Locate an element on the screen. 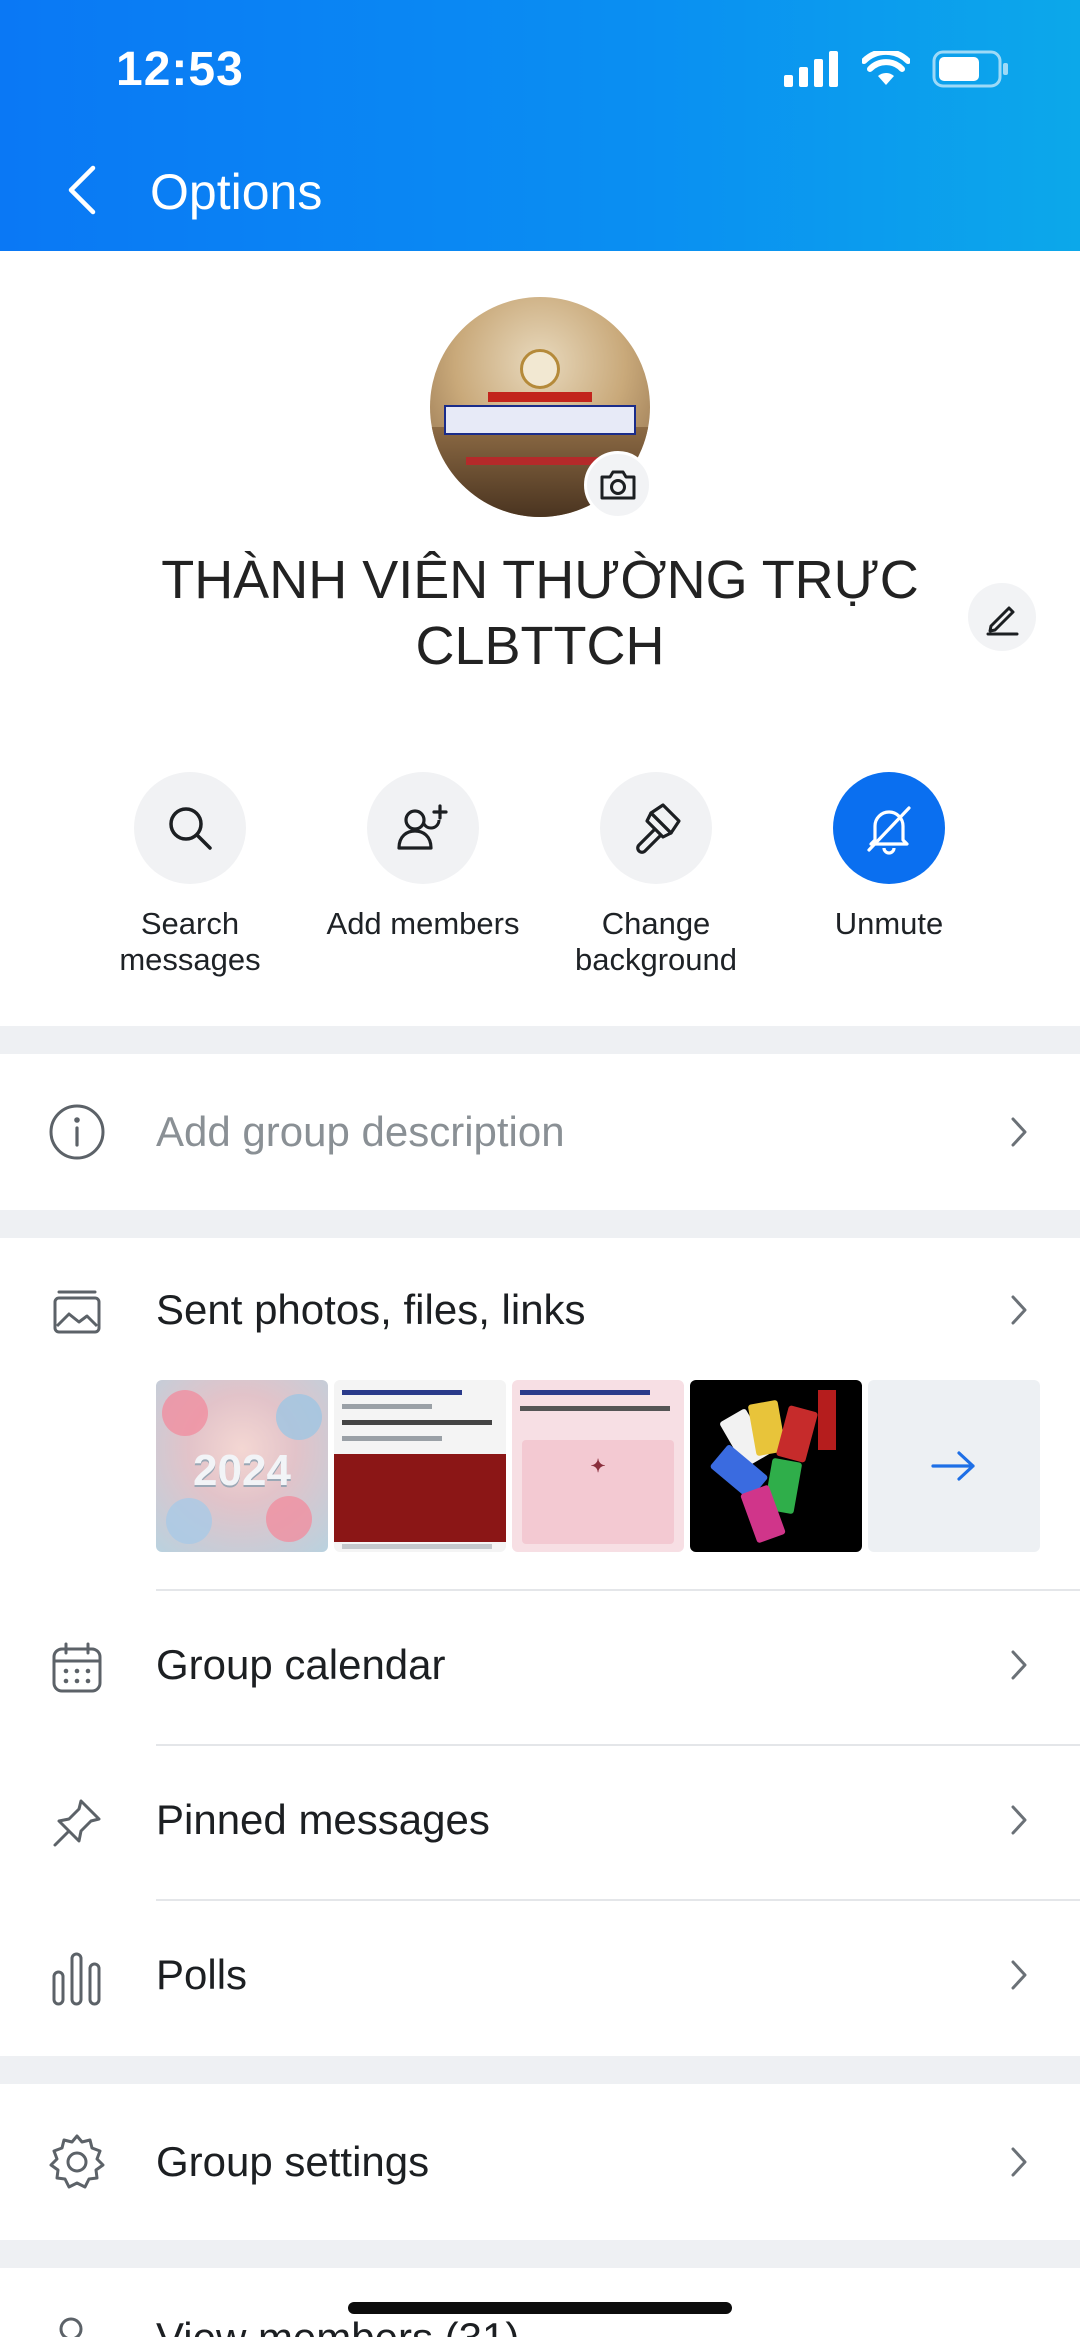  group-settings-row: Group settings is located at coordinates (540, 2162).